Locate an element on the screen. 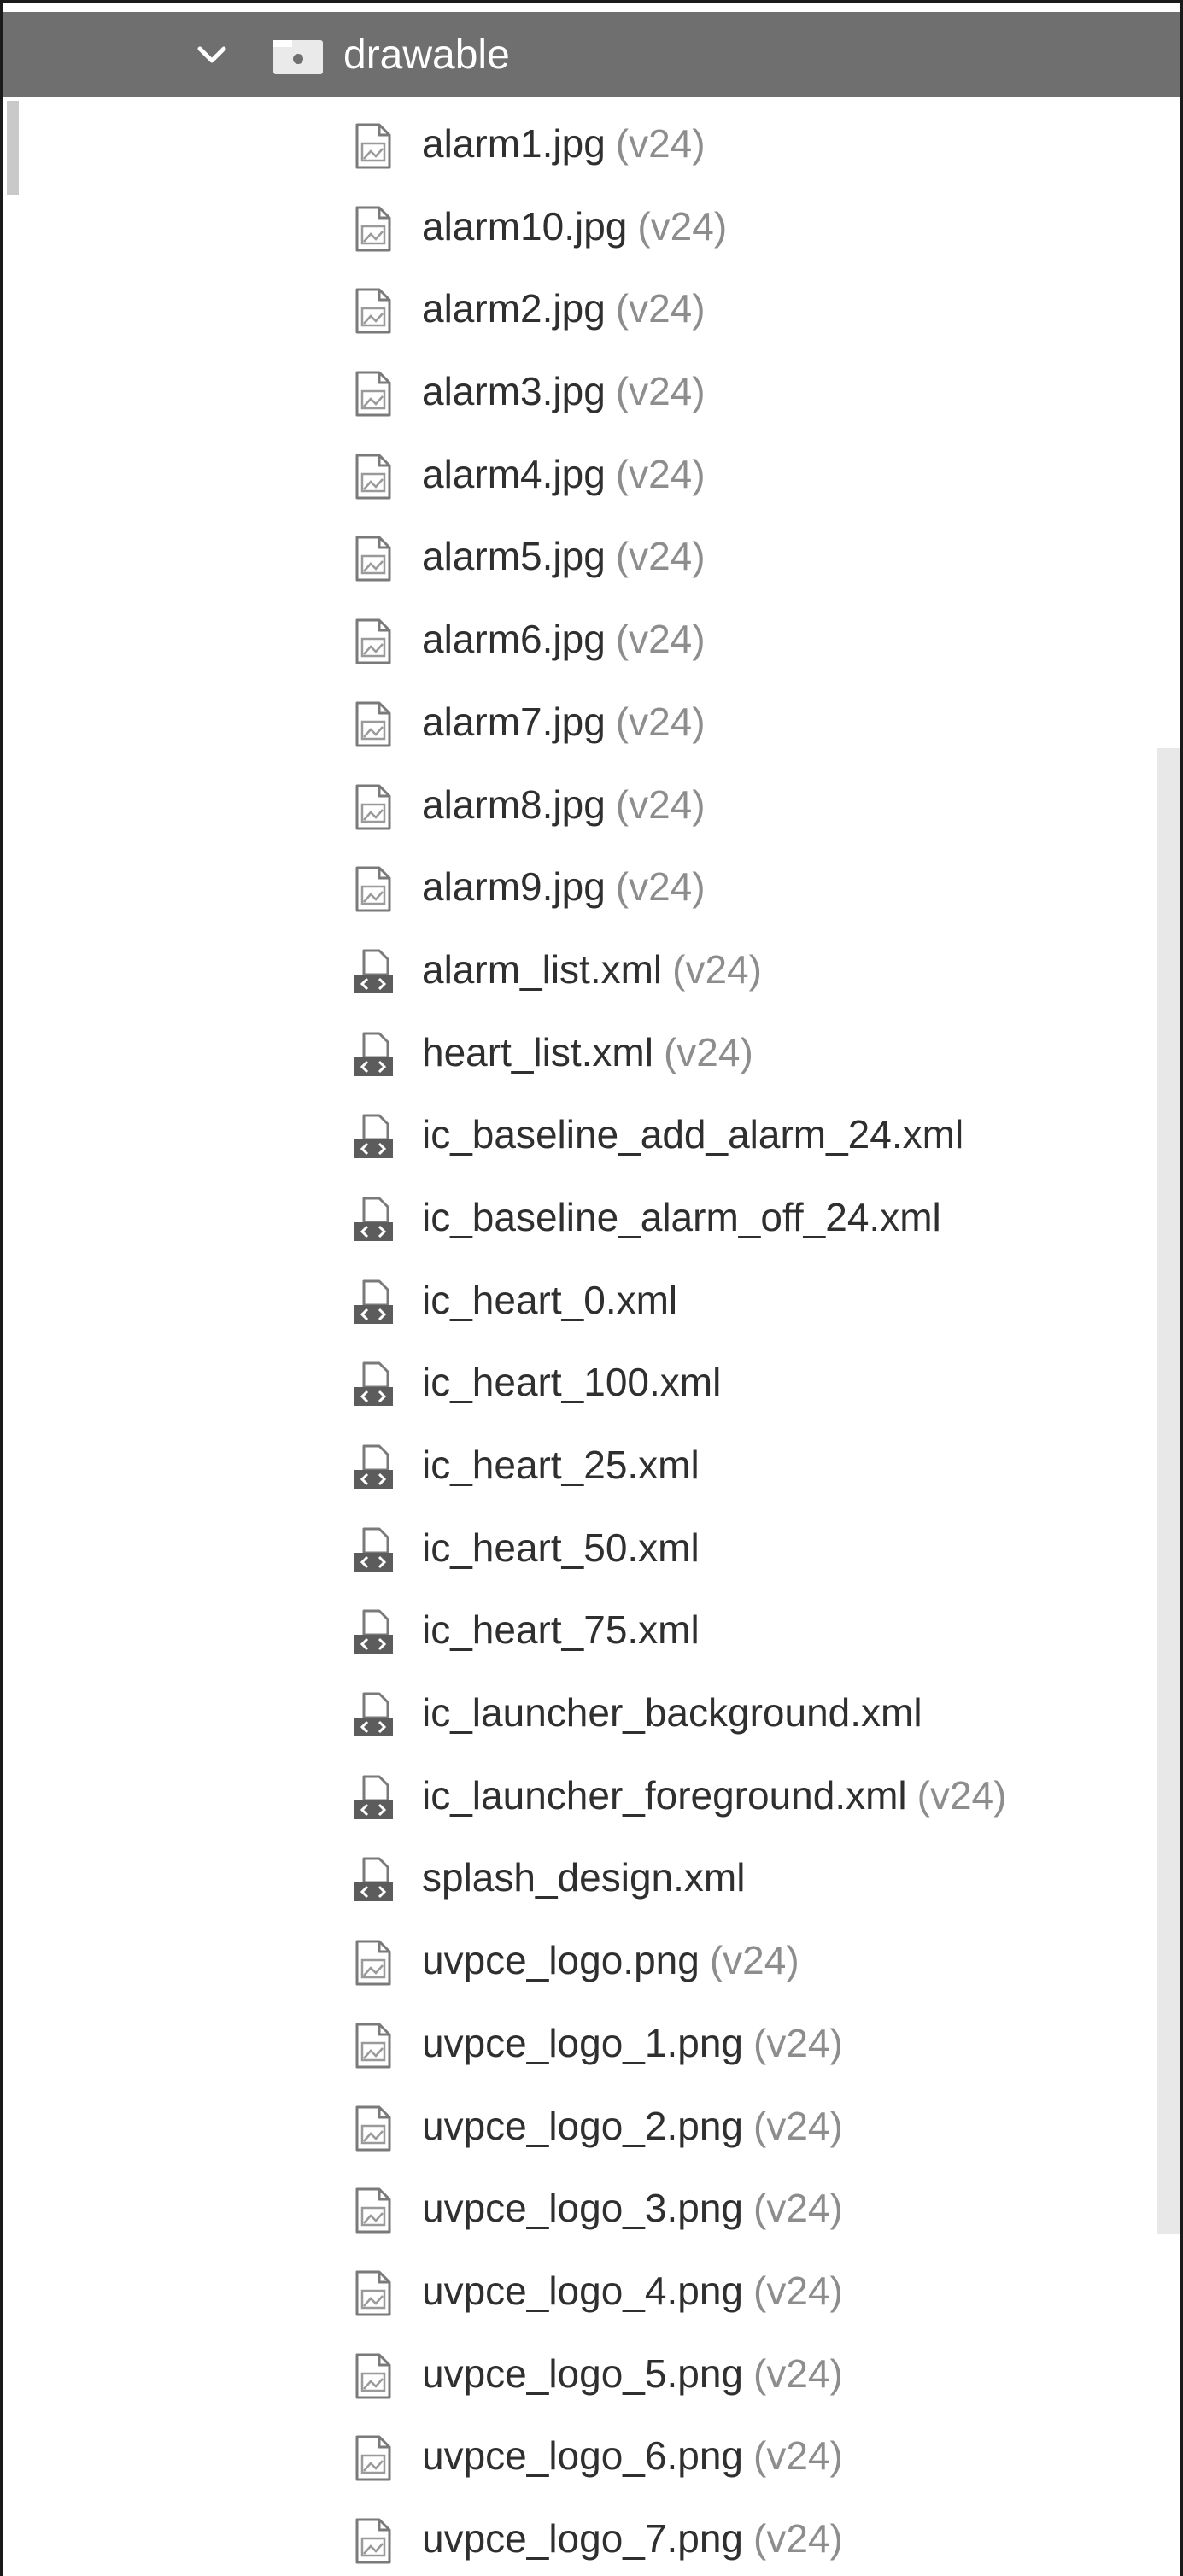 The image size is (1183, 2576). file-label: alarm1.jpg (v24) is located at coordinates (564, 143).